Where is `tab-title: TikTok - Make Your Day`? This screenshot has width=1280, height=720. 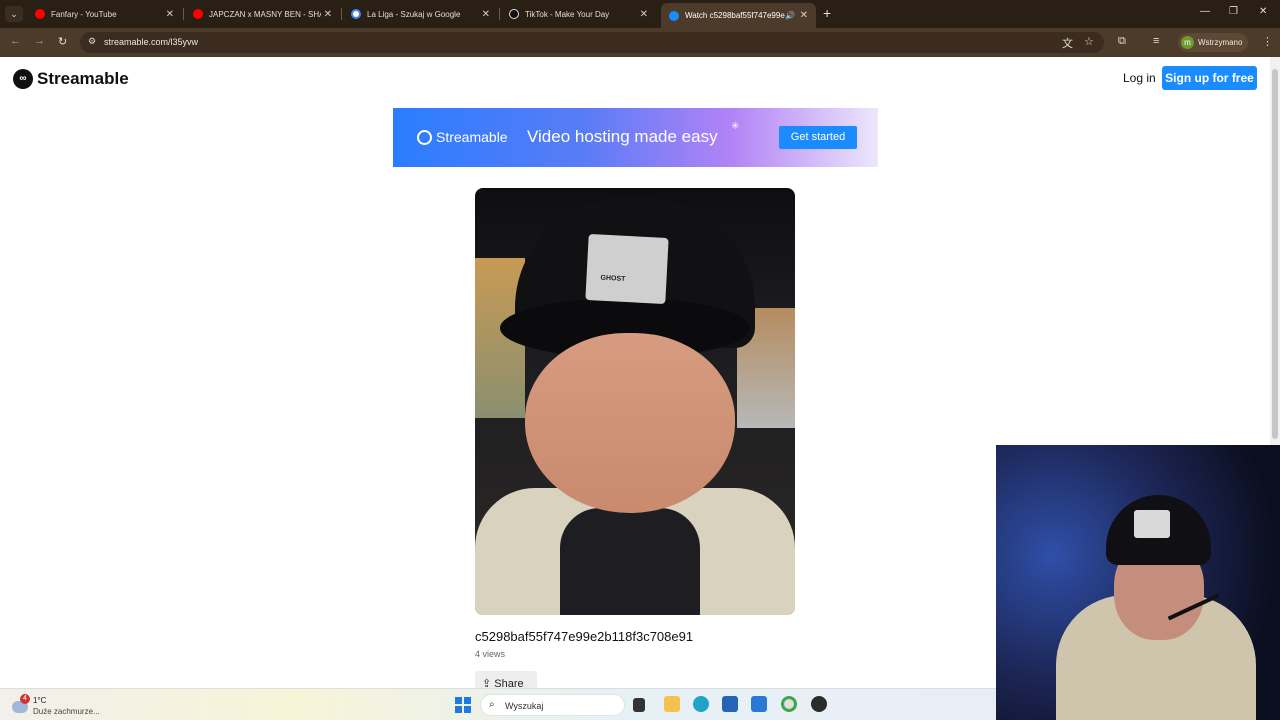 tab-title: TikTok - Make Your Day is located at coordinates (567, 14).